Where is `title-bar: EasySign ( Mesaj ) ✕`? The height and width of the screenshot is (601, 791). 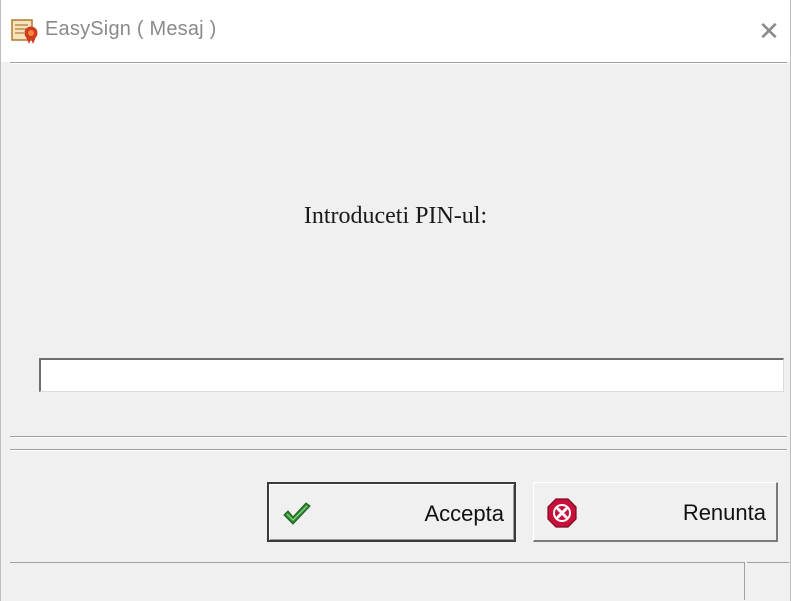 title-bar: EasySign ( Mesaj ) ✕ is located at coordinates (395, 31).